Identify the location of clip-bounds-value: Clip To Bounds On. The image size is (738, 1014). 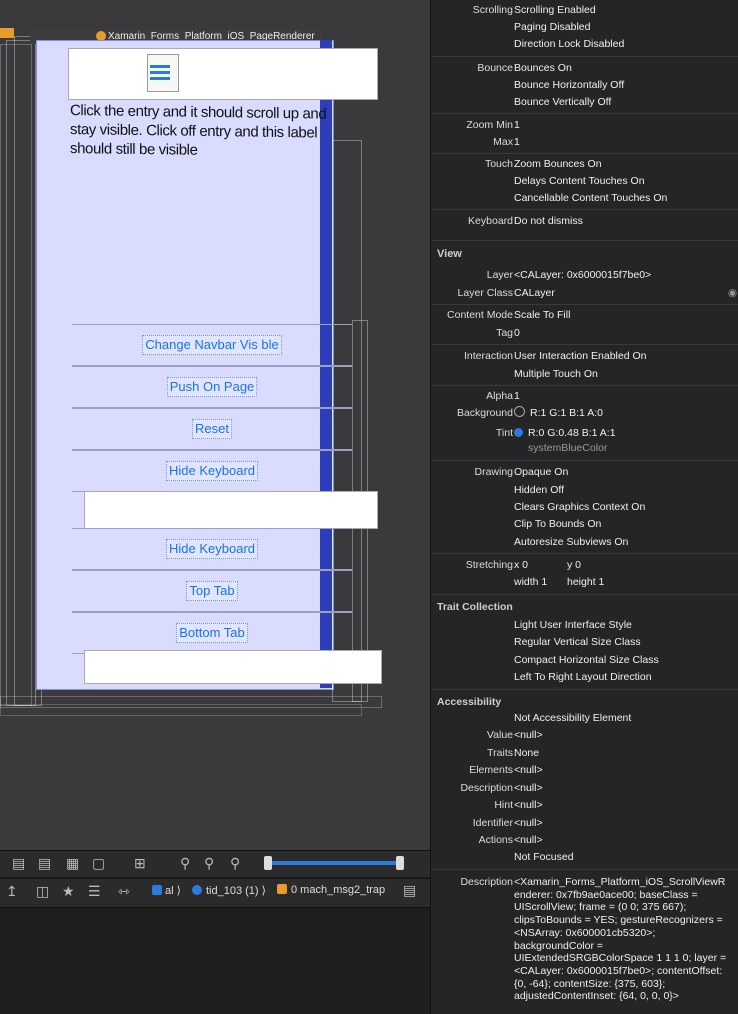
(558, 524).